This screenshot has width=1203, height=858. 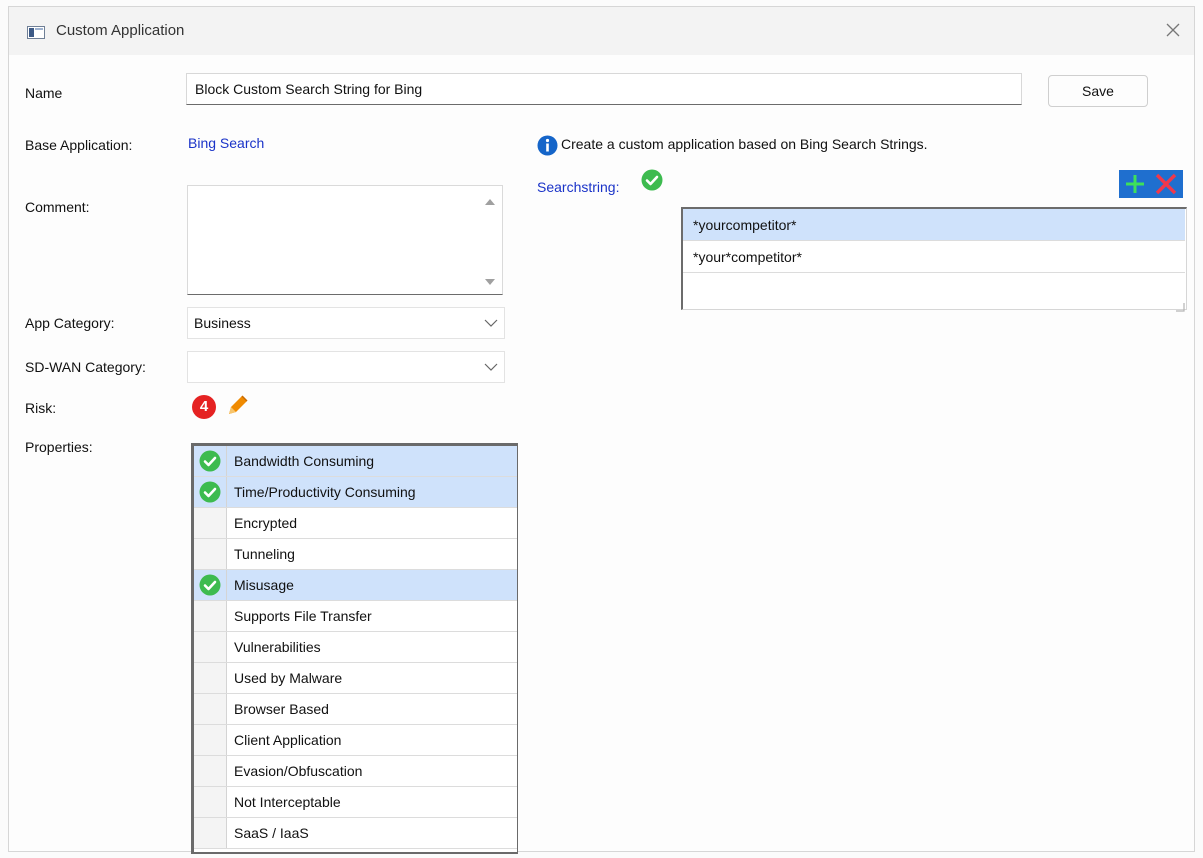 I want to click on property-row: Tunneling, so click(x=355, y=554).